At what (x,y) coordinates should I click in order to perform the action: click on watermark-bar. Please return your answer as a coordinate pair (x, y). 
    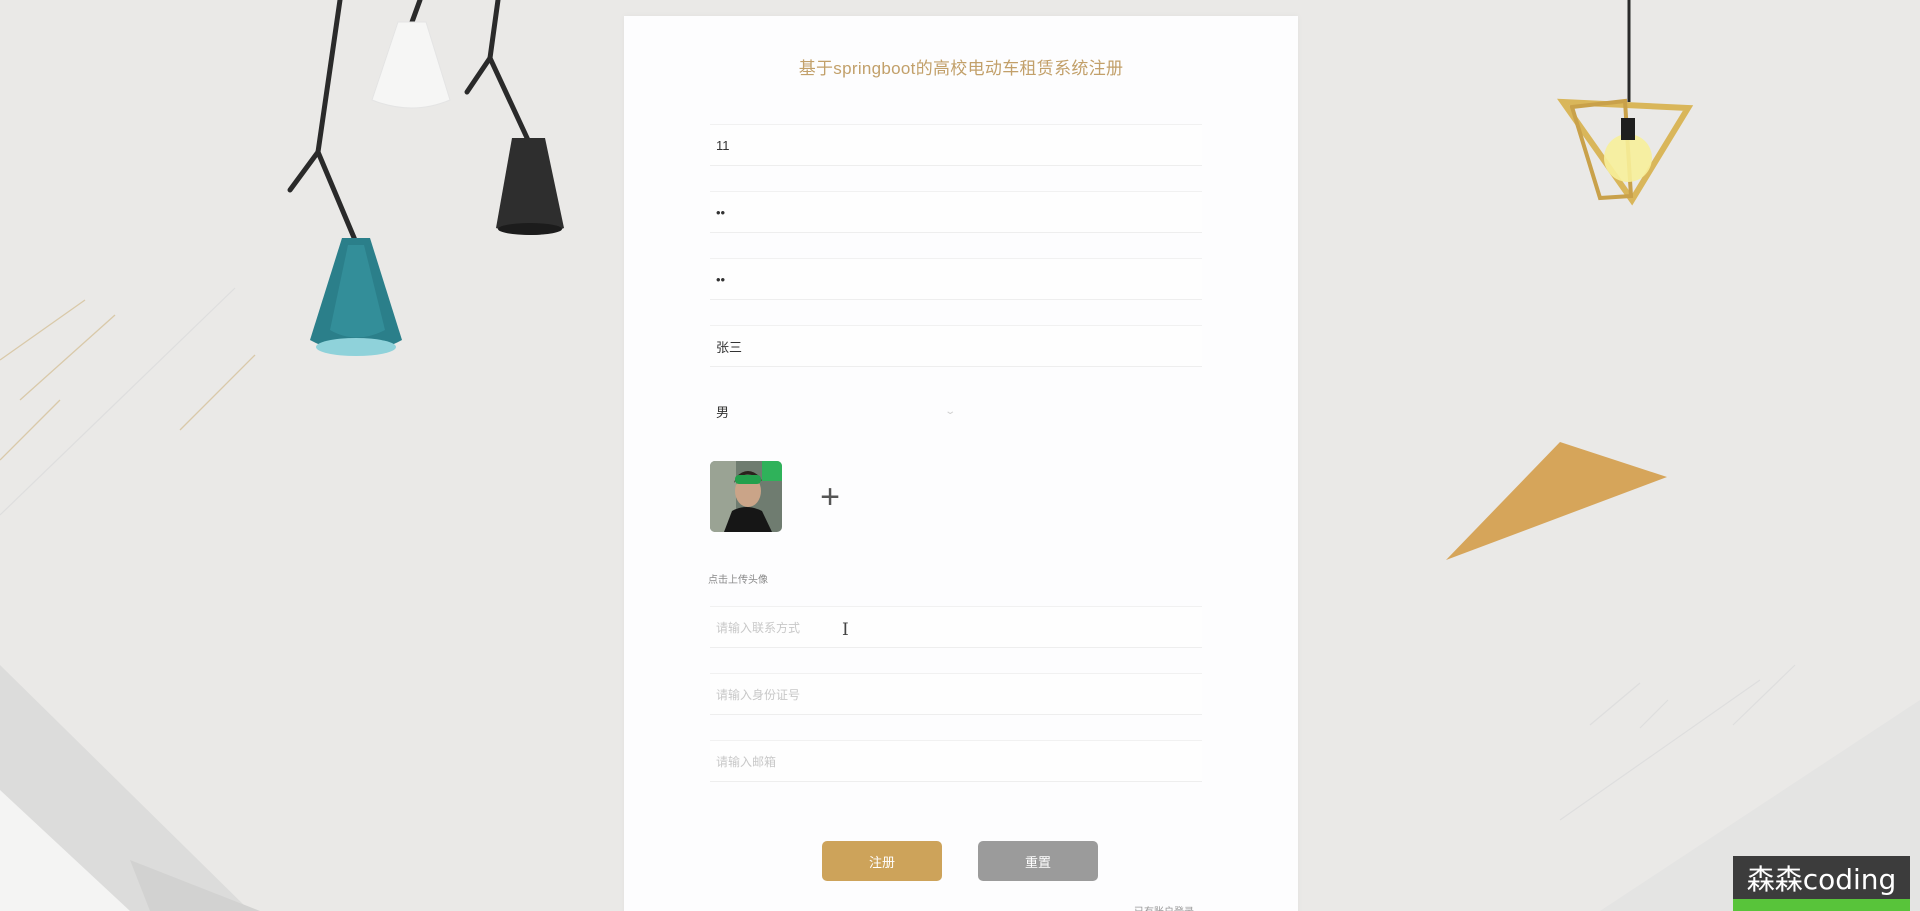
    Looking at the image, I should click on (1821, 905).